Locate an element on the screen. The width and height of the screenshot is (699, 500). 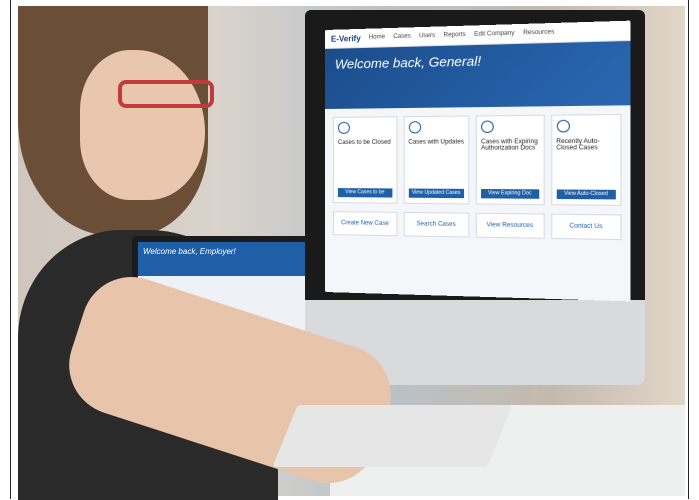
link-contact-us: Contact Us is located at coordinates (586, 227).